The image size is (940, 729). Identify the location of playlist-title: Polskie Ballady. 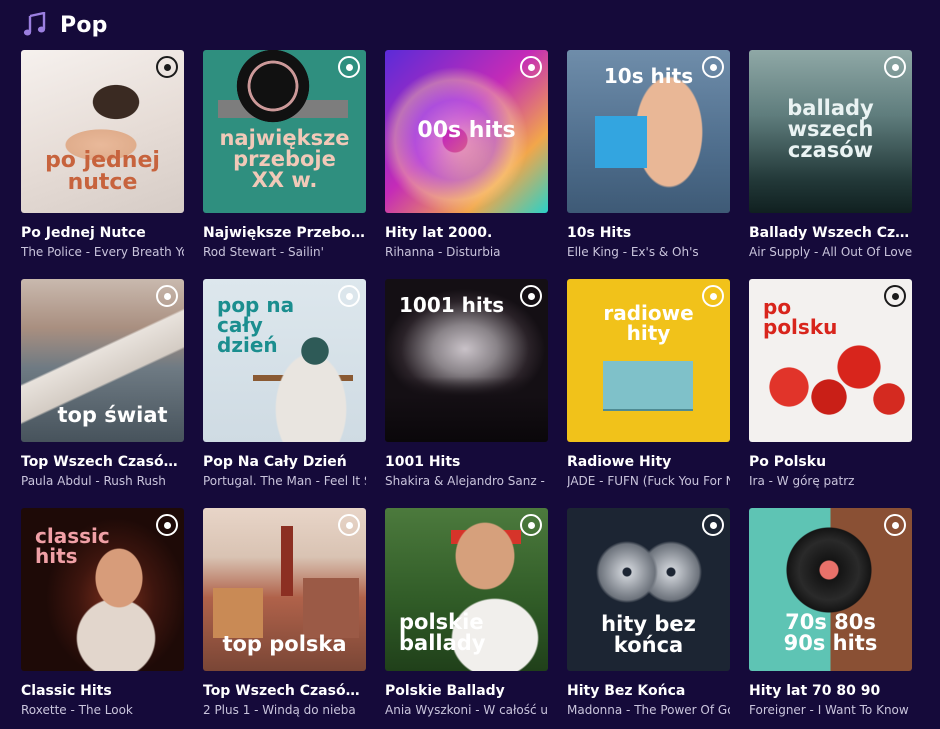
(466, 691).